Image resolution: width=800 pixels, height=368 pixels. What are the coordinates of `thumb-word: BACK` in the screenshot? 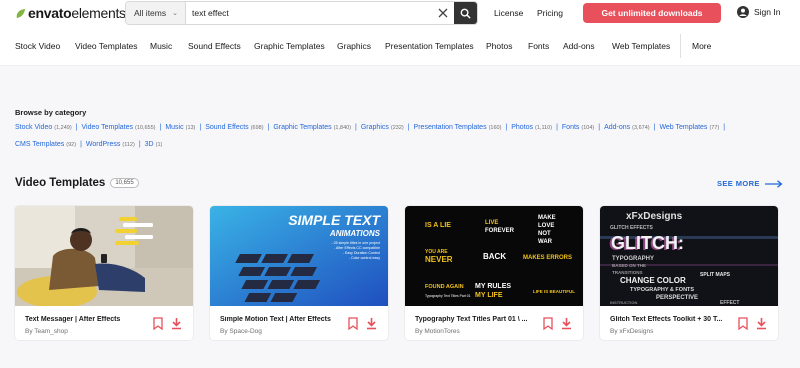 It's located at (494, 256).